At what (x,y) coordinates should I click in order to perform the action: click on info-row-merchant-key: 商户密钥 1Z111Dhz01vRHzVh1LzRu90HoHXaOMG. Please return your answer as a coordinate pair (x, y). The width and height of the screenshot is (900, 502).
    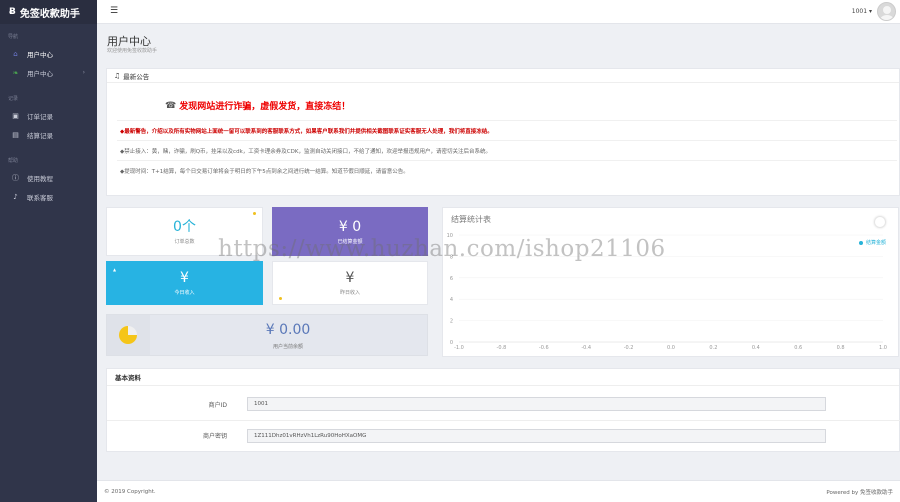
    Looking at the image, I should click on (503, 435).